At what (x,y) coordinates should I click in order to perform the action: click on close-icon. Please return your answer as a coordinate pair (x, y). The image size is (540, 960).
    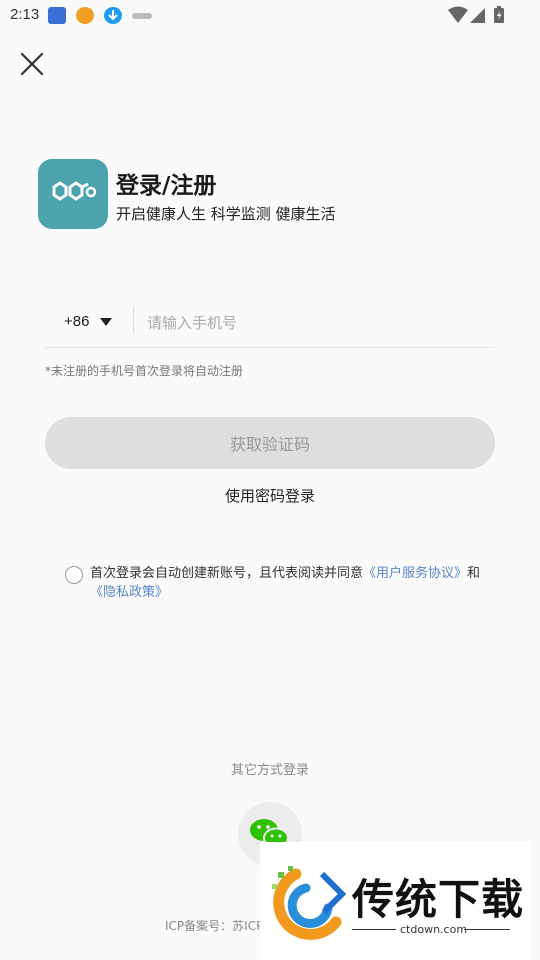
    Looking at the image, I should click on (32, 64).